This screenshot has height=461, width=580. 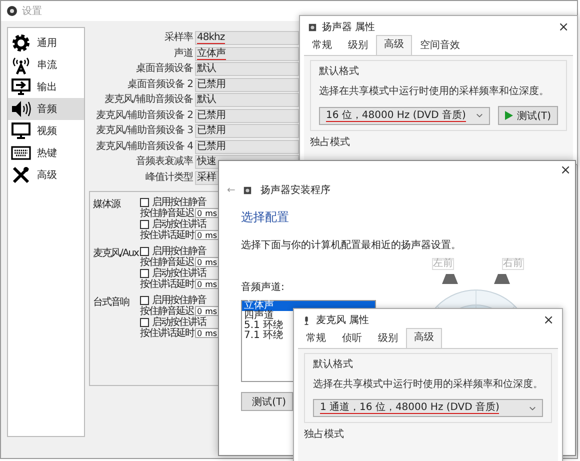 What do you see at coordinates (343, 320) in the screenshot?
I see `window-title: 麦克风 属性` at bounding box center [343, 320].